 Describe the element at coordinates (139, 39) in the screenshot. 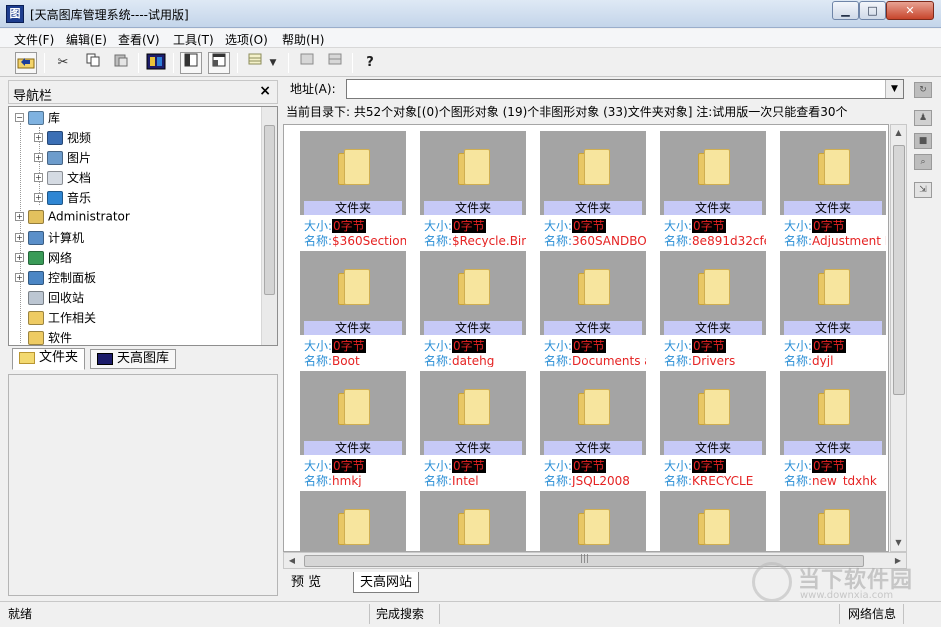

I see `menu-view: 查看(V)` at that location.